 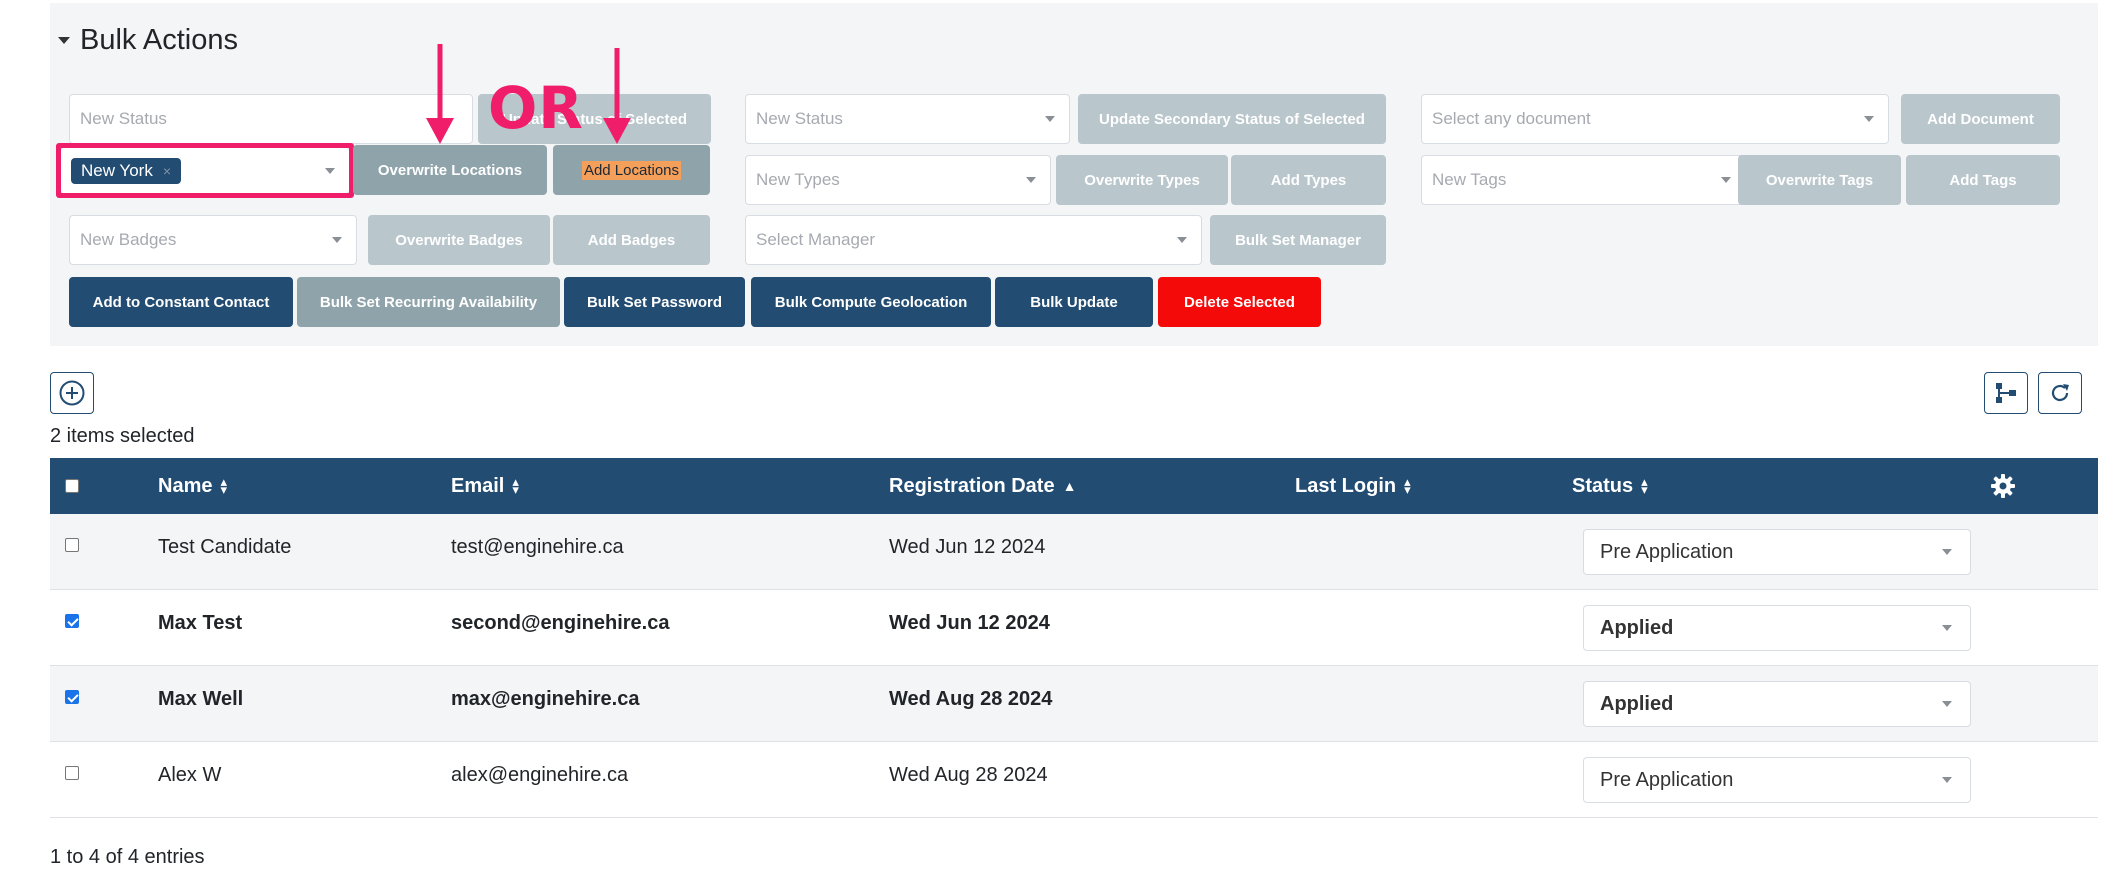 I want to click on row-name: Max Well, so click(x=201, y=699).